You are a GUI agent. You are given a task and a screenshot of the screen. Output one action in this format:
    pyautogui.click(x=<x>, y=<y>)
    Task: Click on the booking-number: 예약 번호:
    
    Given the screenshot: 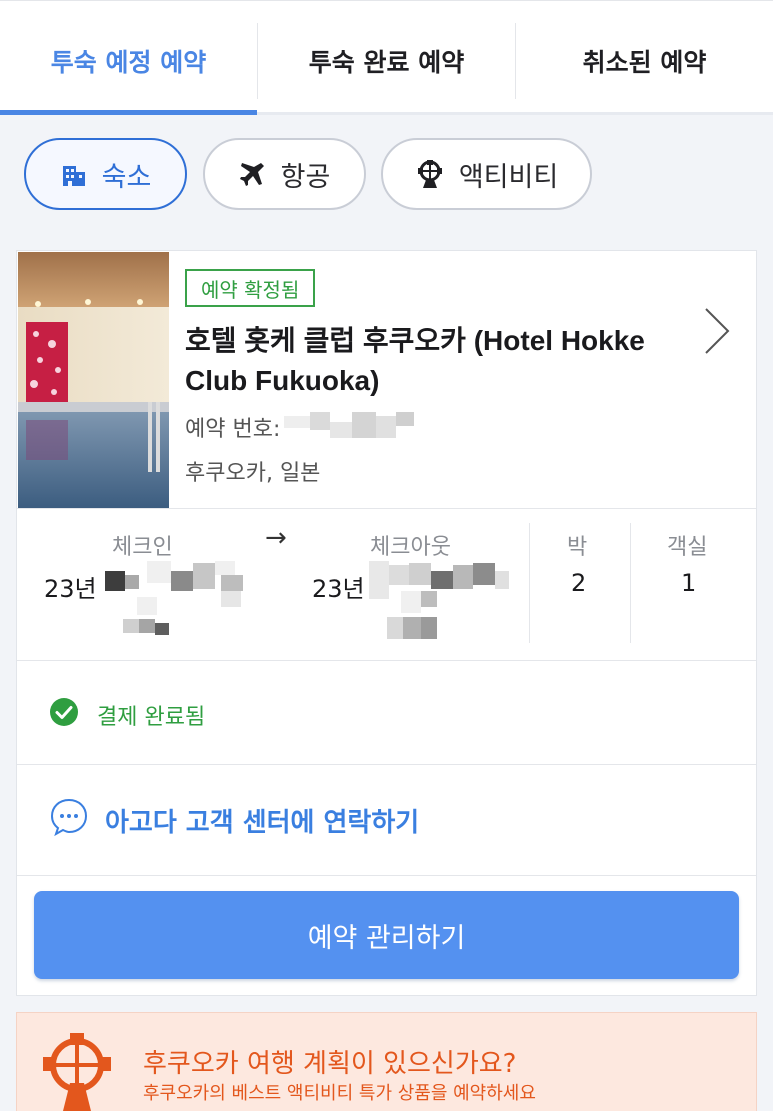 What is the action you would take?
    pyautogui.click(x=300, y=427)
    